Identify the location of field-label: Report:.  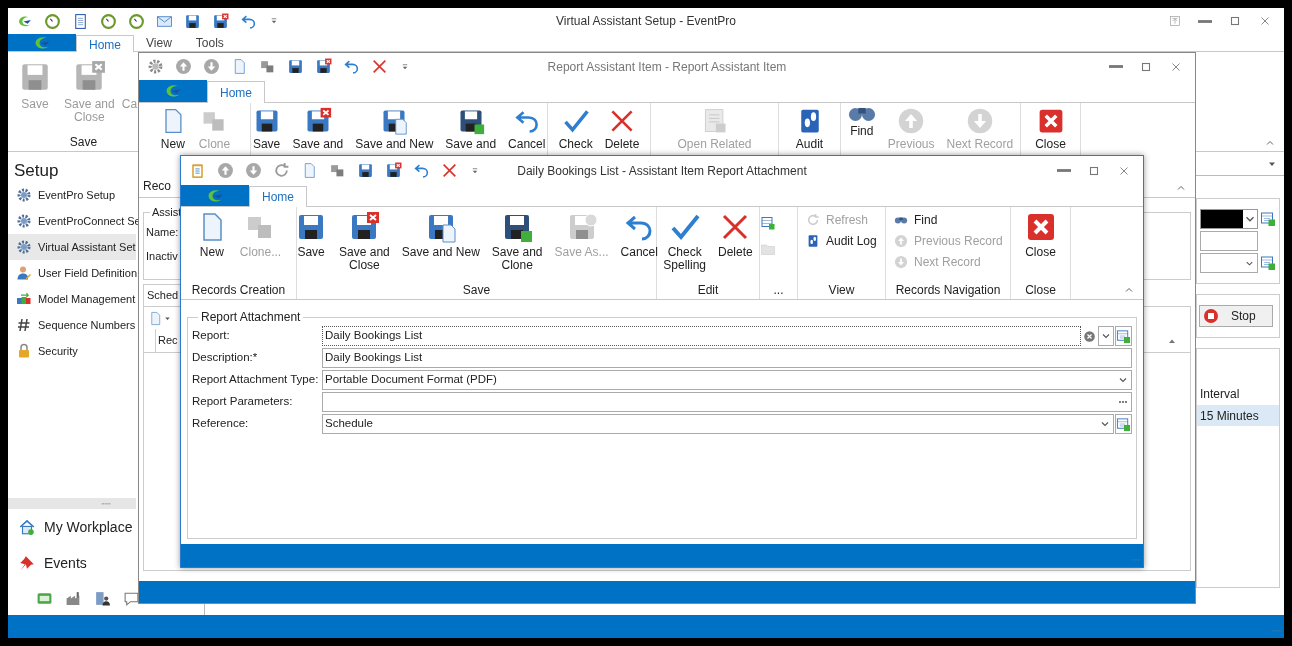
(211, 336).